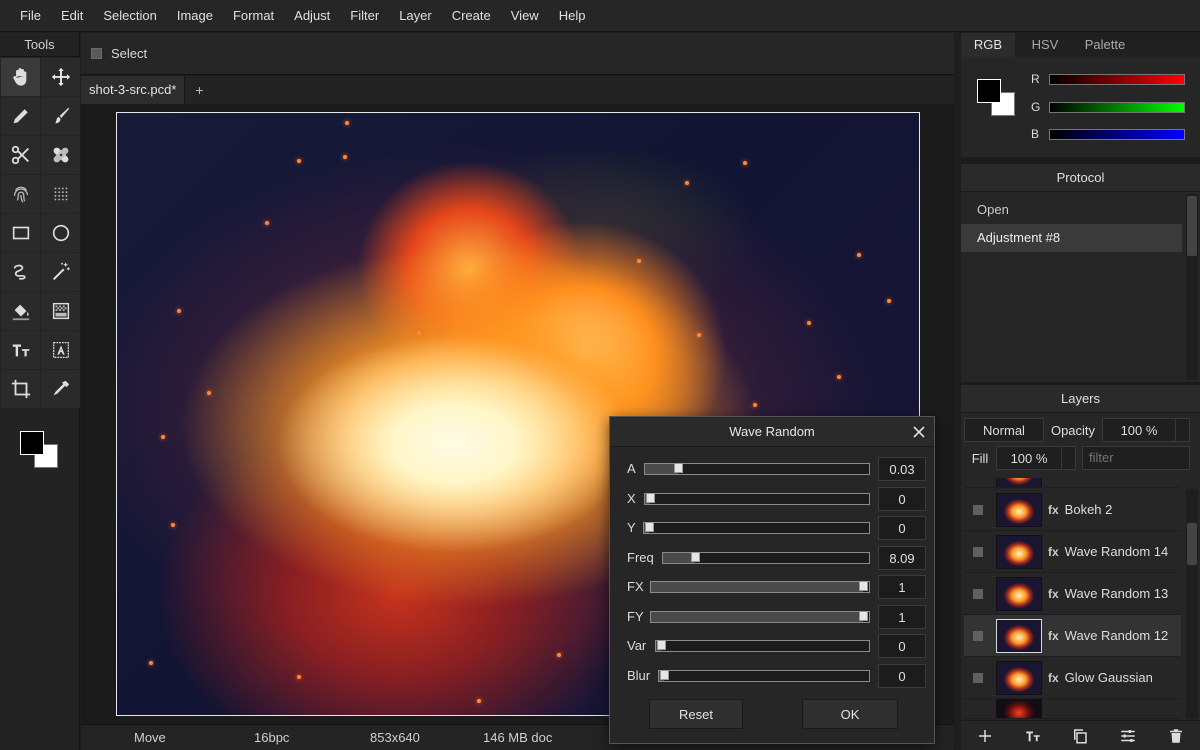 The image size is (1200, 750). Describe the element at coordinates (1053, 551) in the screenshot. I see `fx-icon: fx` at that location.